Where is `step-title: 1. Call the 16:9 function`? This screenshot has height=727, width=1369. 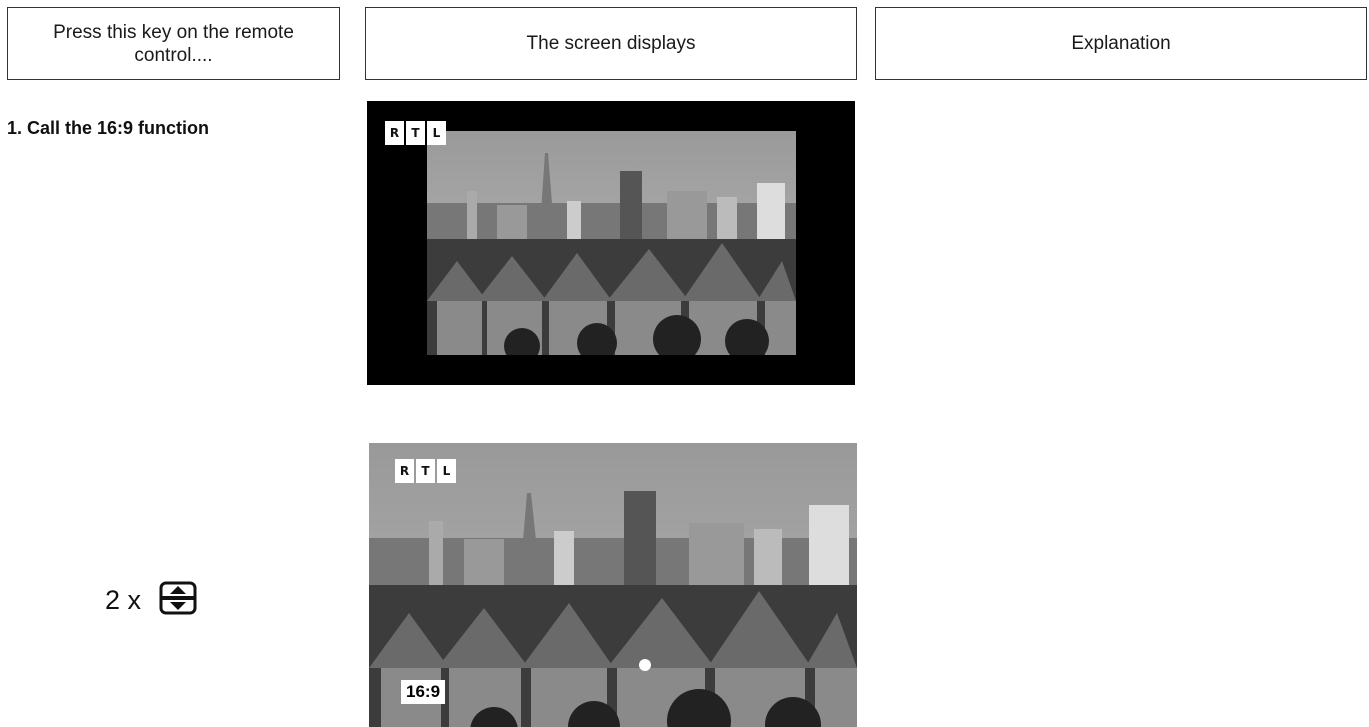
step-title: 1. Call the 16:9 function is located at coordinates (108, 128).